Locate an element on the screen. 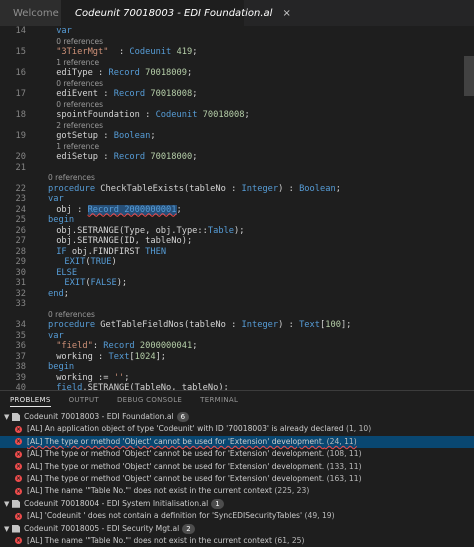 The height and width of the screenshot is (547, 474). code-line: 19 gotSetup : Boolean; is located at coordinates (237, 136).